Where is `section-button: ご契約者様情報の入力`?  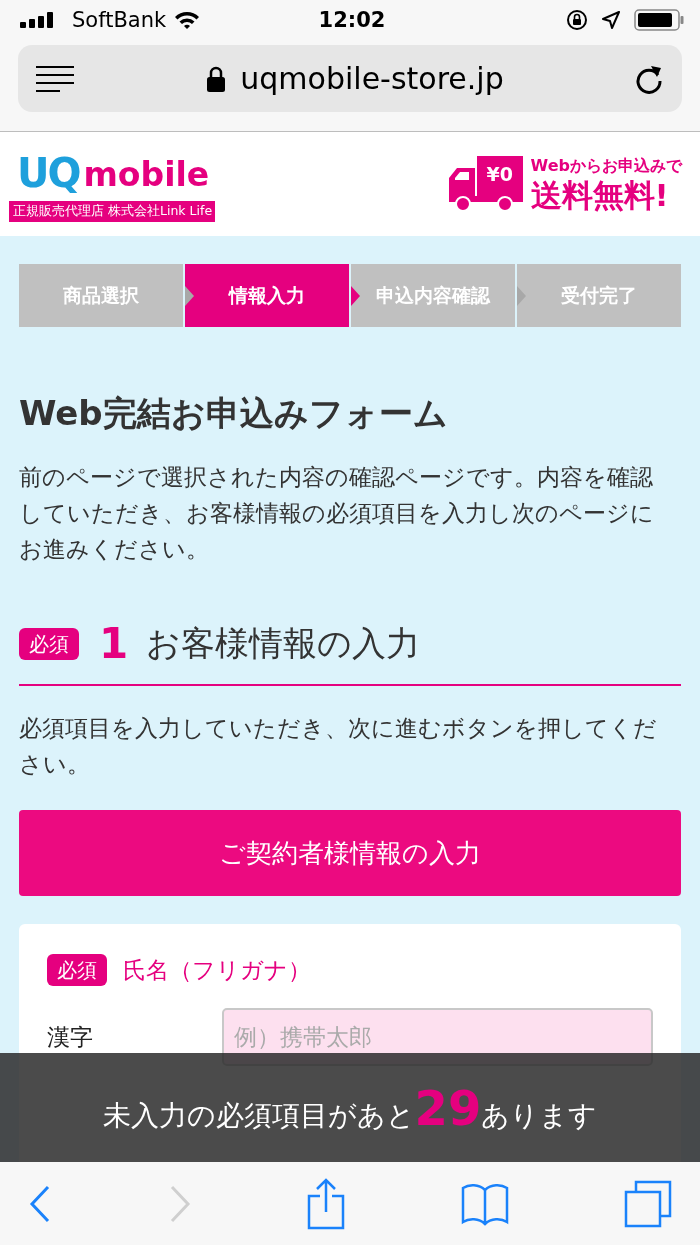 section-button: ご契約者様情報の入力 is located at coordinates (350, 853).